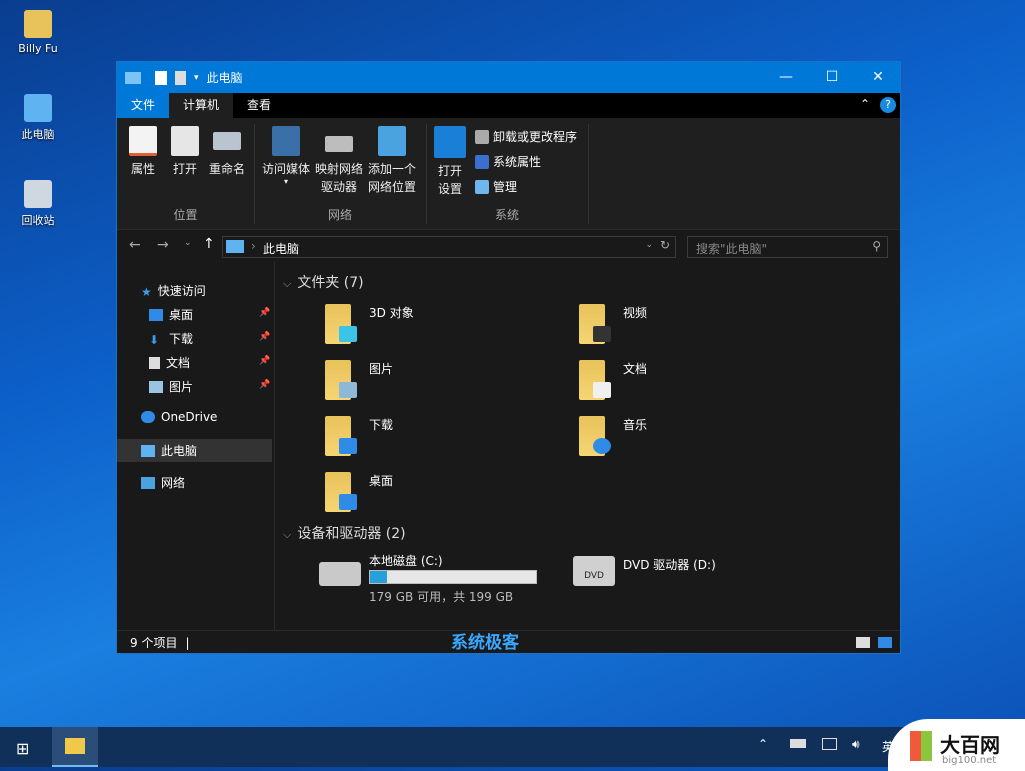  I want to click on minimize-button: —, so click(786, 77).